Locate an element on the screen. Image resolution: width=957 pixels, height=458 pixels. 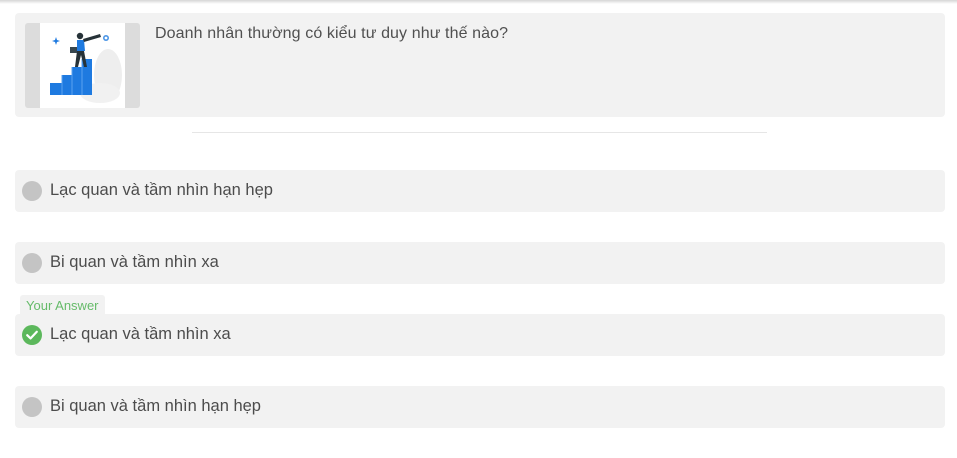
question-image is located at coordinates (82, 65).